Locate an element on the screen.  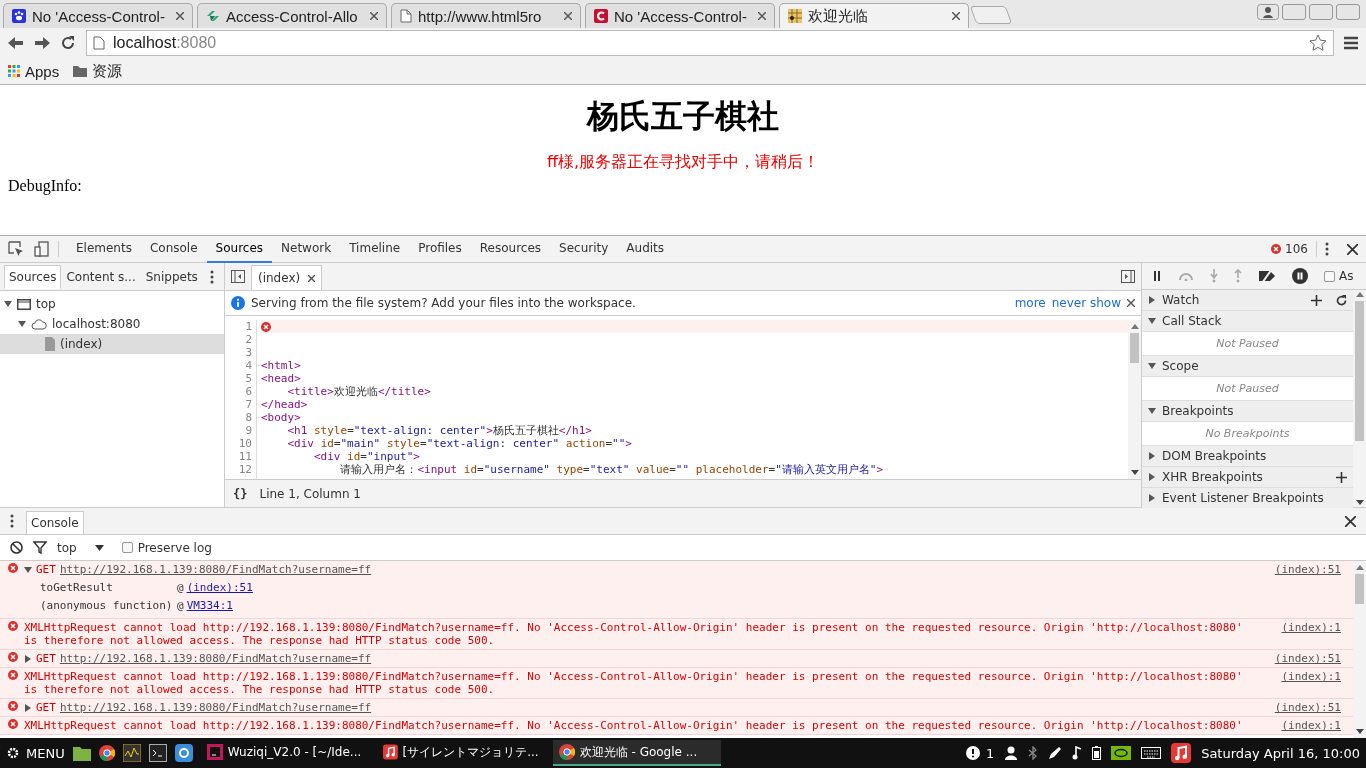
refresh-icon is located at coordinates (1341, 300).